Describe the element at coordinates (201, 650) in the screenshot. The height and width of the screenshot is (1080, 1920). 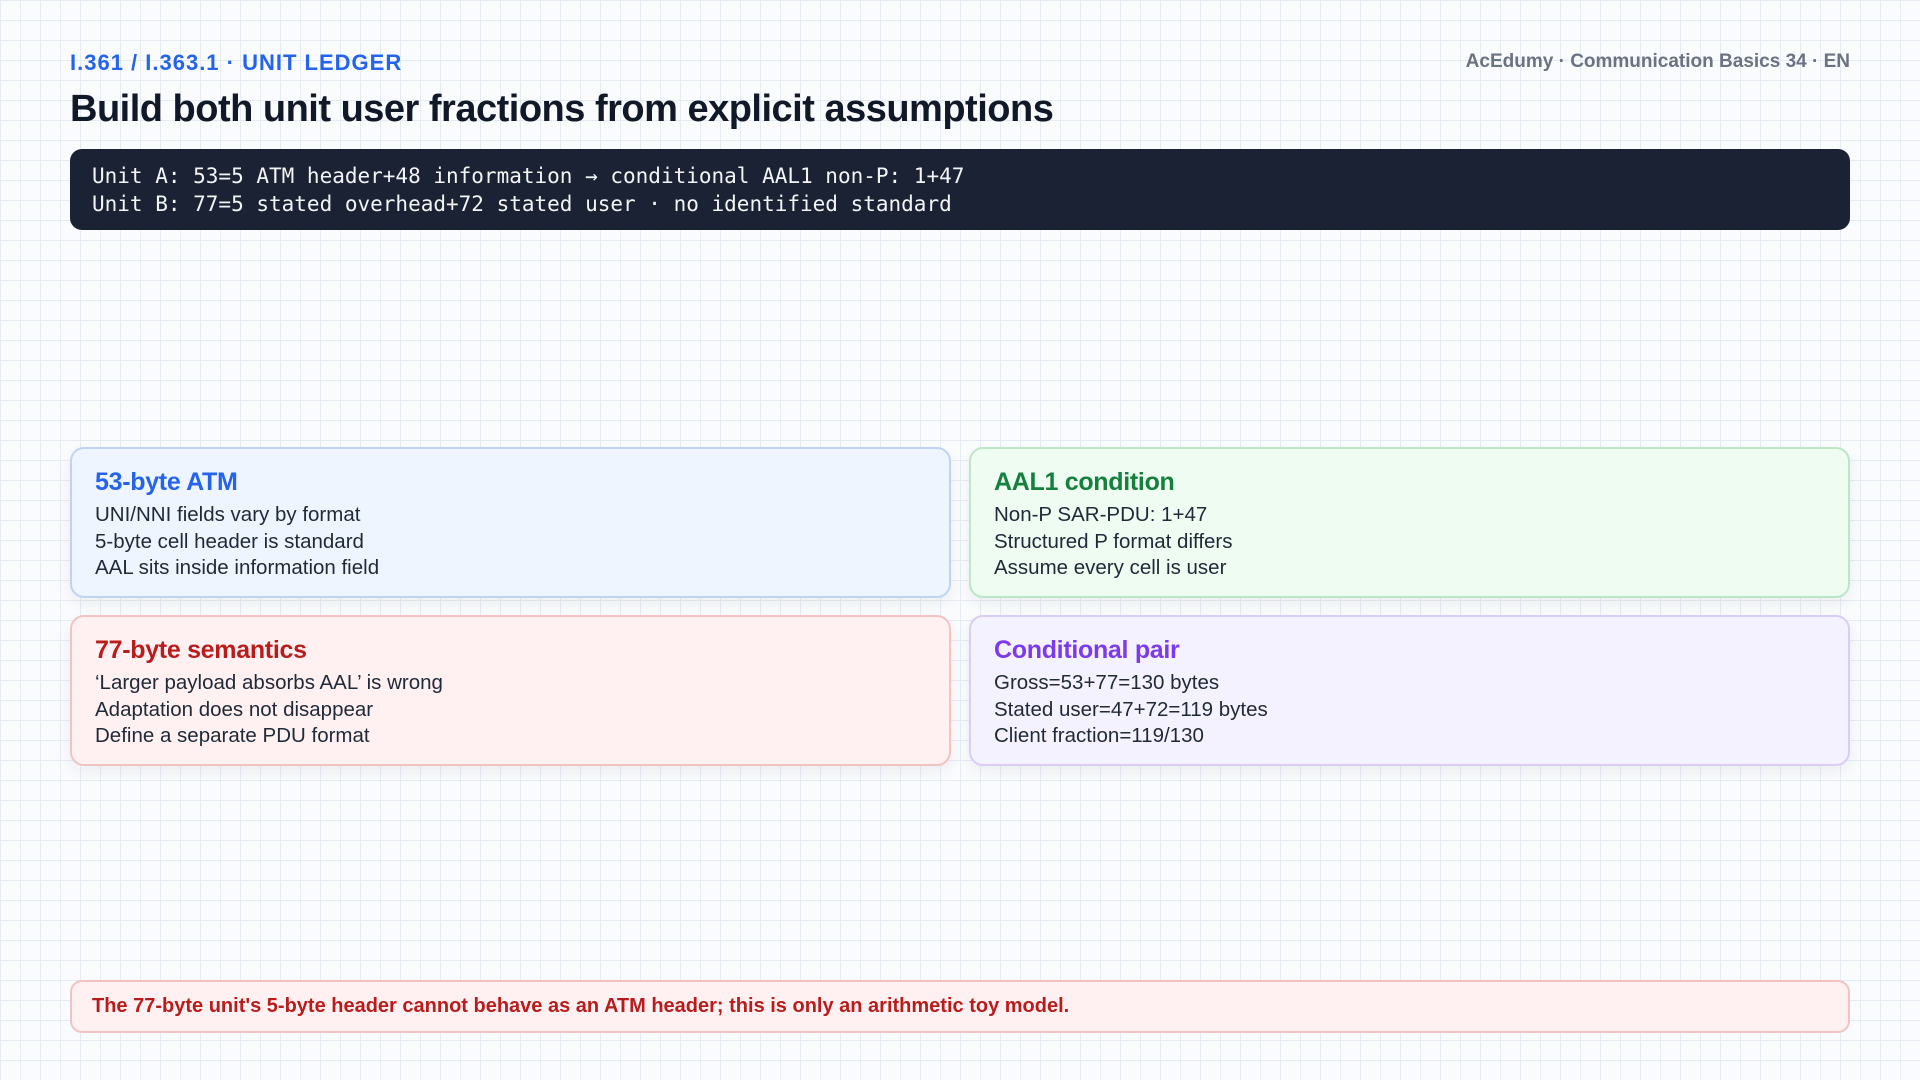
I see `card-title: 77-byte semantics` at that location.